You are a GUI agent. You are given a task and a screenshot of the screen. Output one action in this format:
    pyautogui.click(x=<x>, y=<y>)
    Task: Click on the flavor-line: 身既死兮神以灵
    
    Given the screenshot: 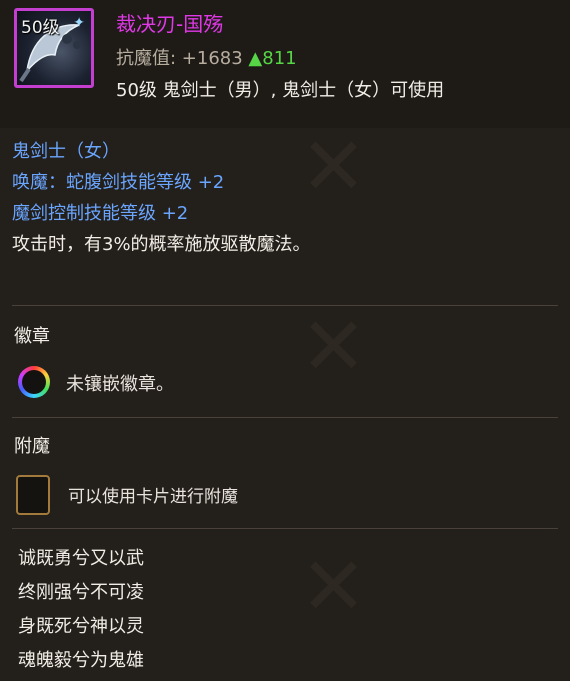 What is the action you would take?
    pyautogui.click(x=81, y=626)
    